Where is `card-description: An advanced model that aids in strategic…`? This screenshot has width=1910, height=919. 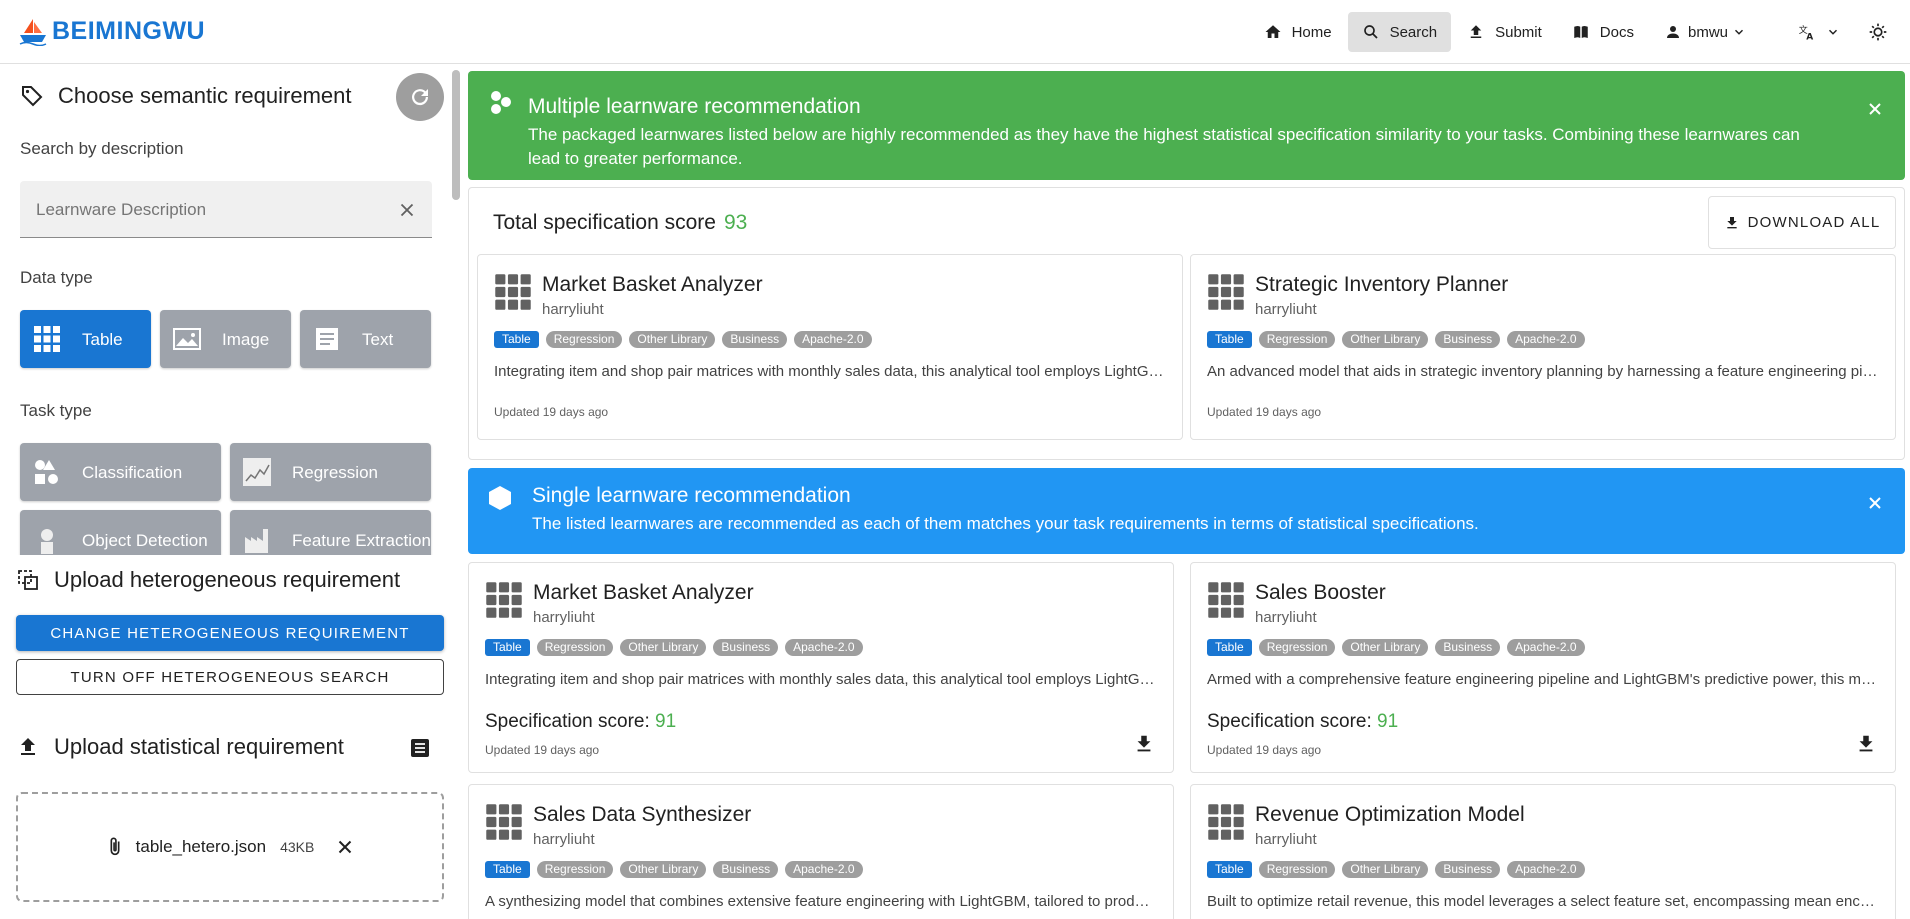 card-description: An advanced model that aids in strategic… is located at coordinates (1543, 371).